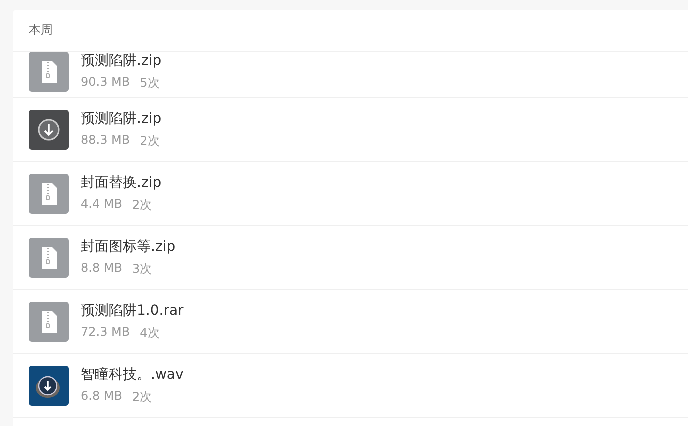  What do you see at coordinates (350, 258) in the screenshot?
I see `file-row: 封面图标等.zip 8.8 MB 3次` at bounding box center [350, 258].